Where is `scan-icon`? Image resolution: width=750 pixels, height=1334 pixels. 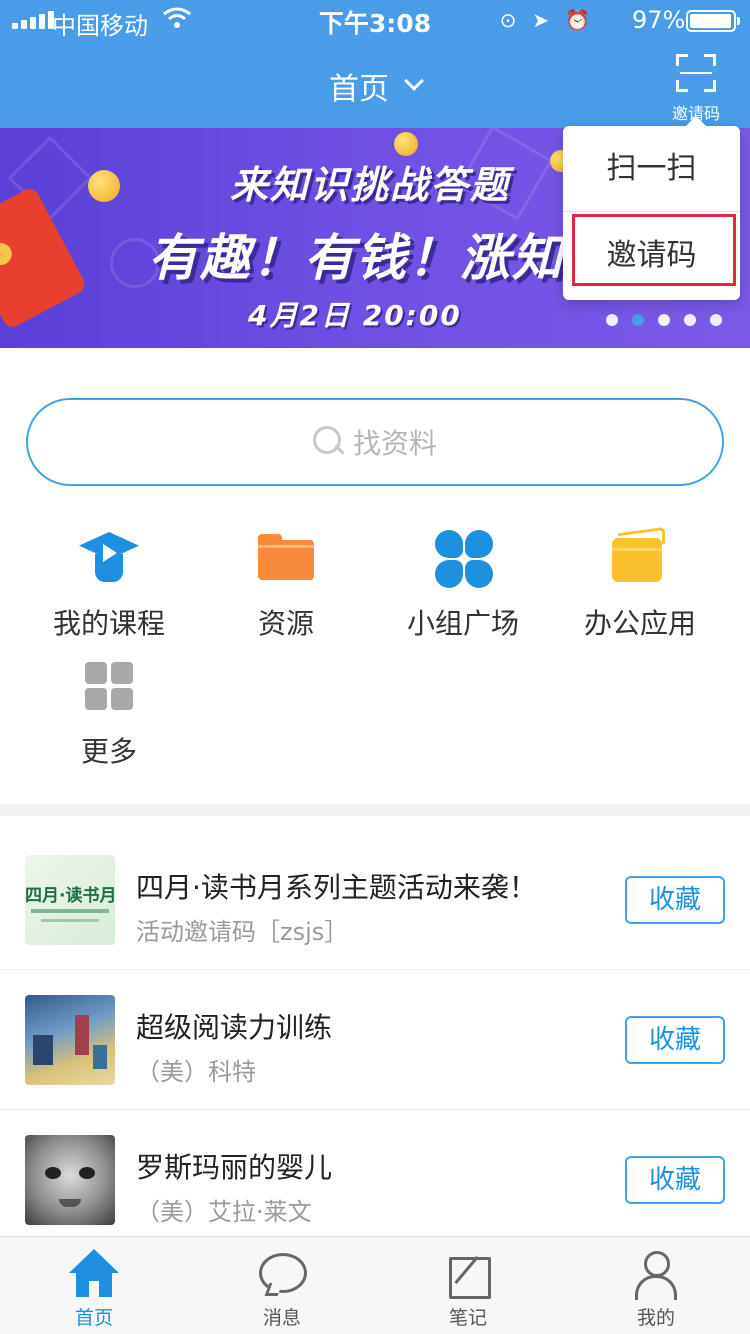
scan-icon is located at coordinates (696, 73).